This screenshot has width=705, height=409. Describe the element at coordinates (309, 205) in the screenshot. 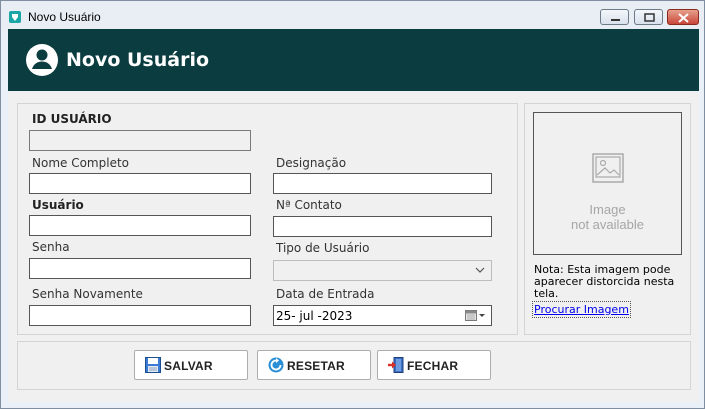

I see `contato-label: Nª Contato` at that location.